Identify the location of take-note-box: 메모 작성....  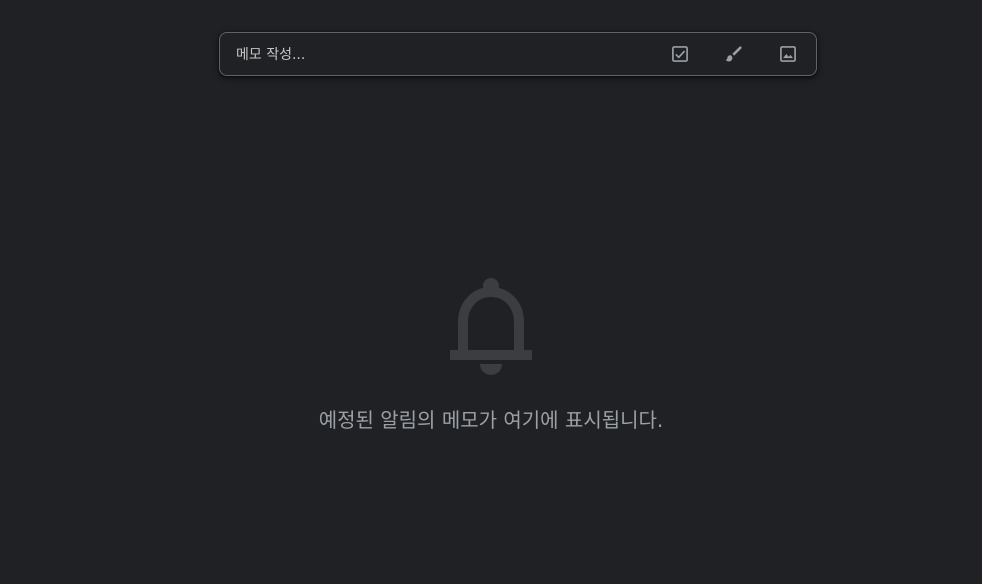
(518, 54).